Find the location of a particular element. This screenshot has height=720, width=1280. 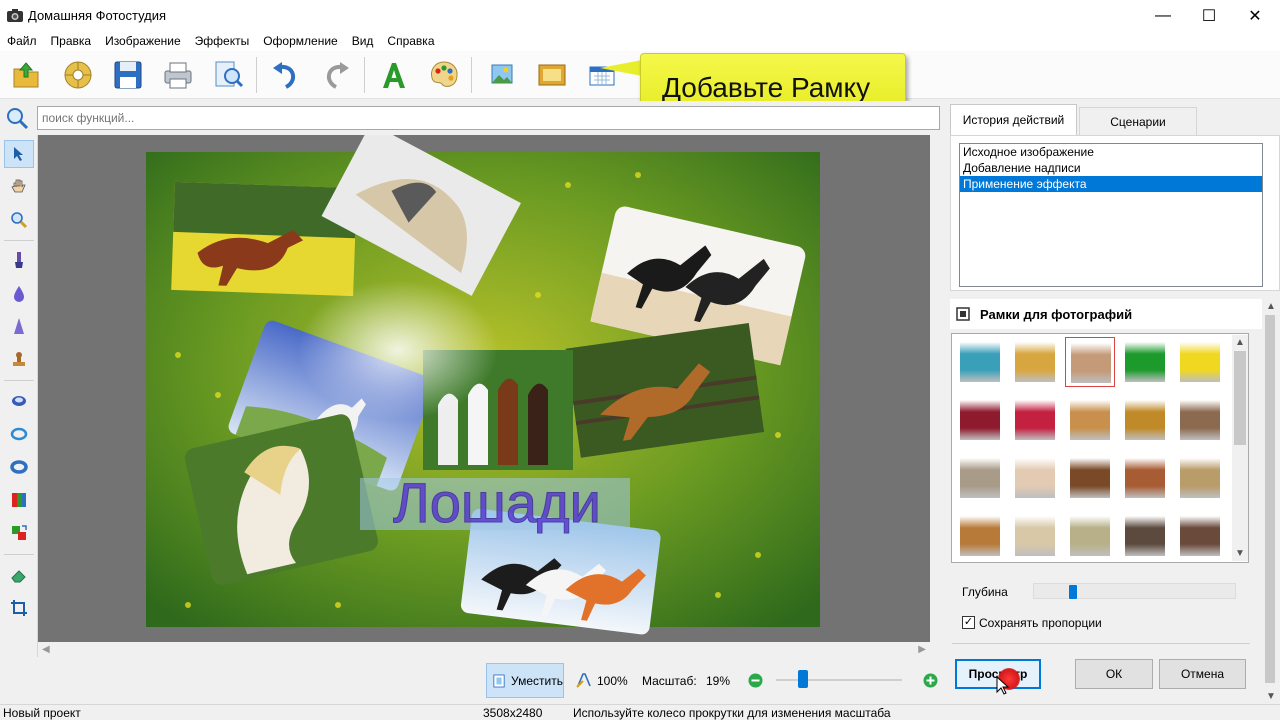

undo-icon is located at coordinates (286, 75).